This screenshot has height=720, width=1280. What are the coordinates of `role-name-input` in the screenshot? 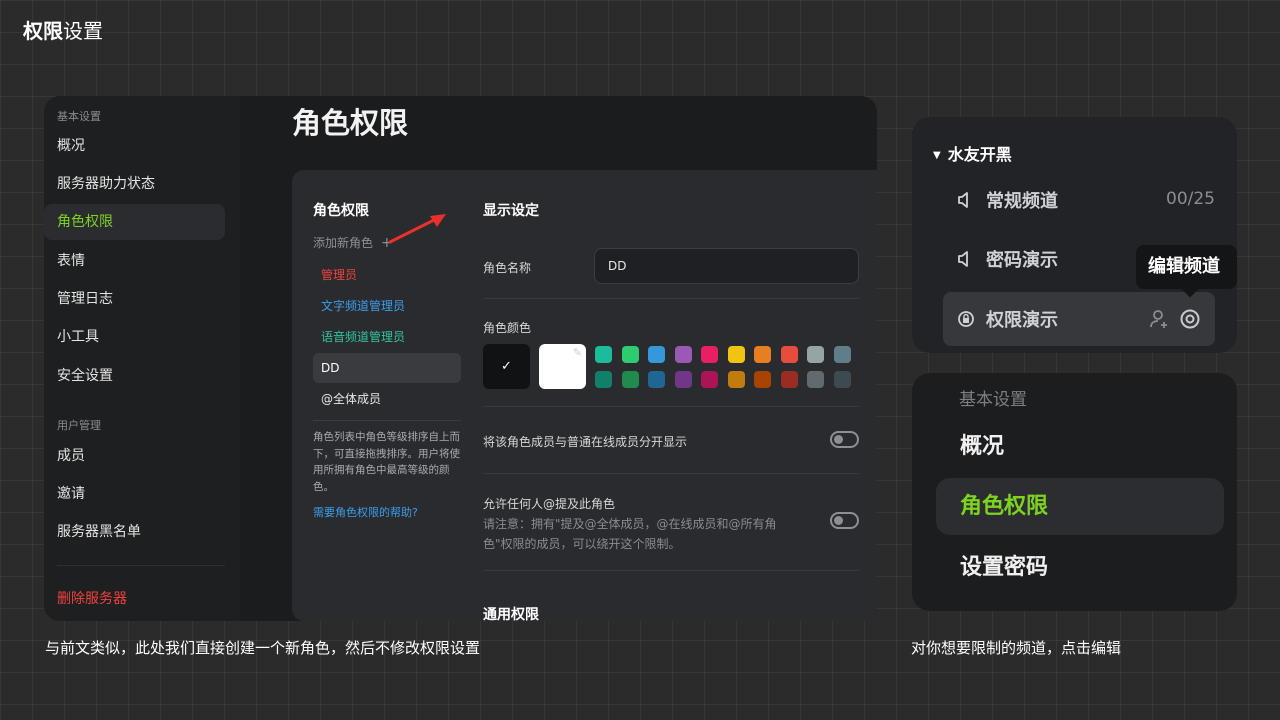 It's located at (726, 266).